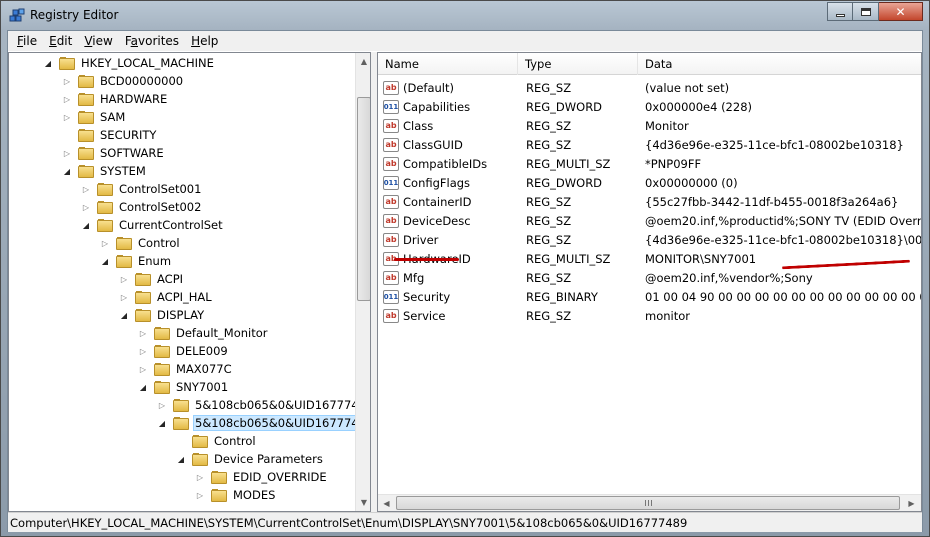 Image resolution: width=930 pixels, height=537 pixels. What do you see at coordinates (911, 503) in the screenshot?
I see `scroll-right-icon: ▶` at bounding box center [911, 503].